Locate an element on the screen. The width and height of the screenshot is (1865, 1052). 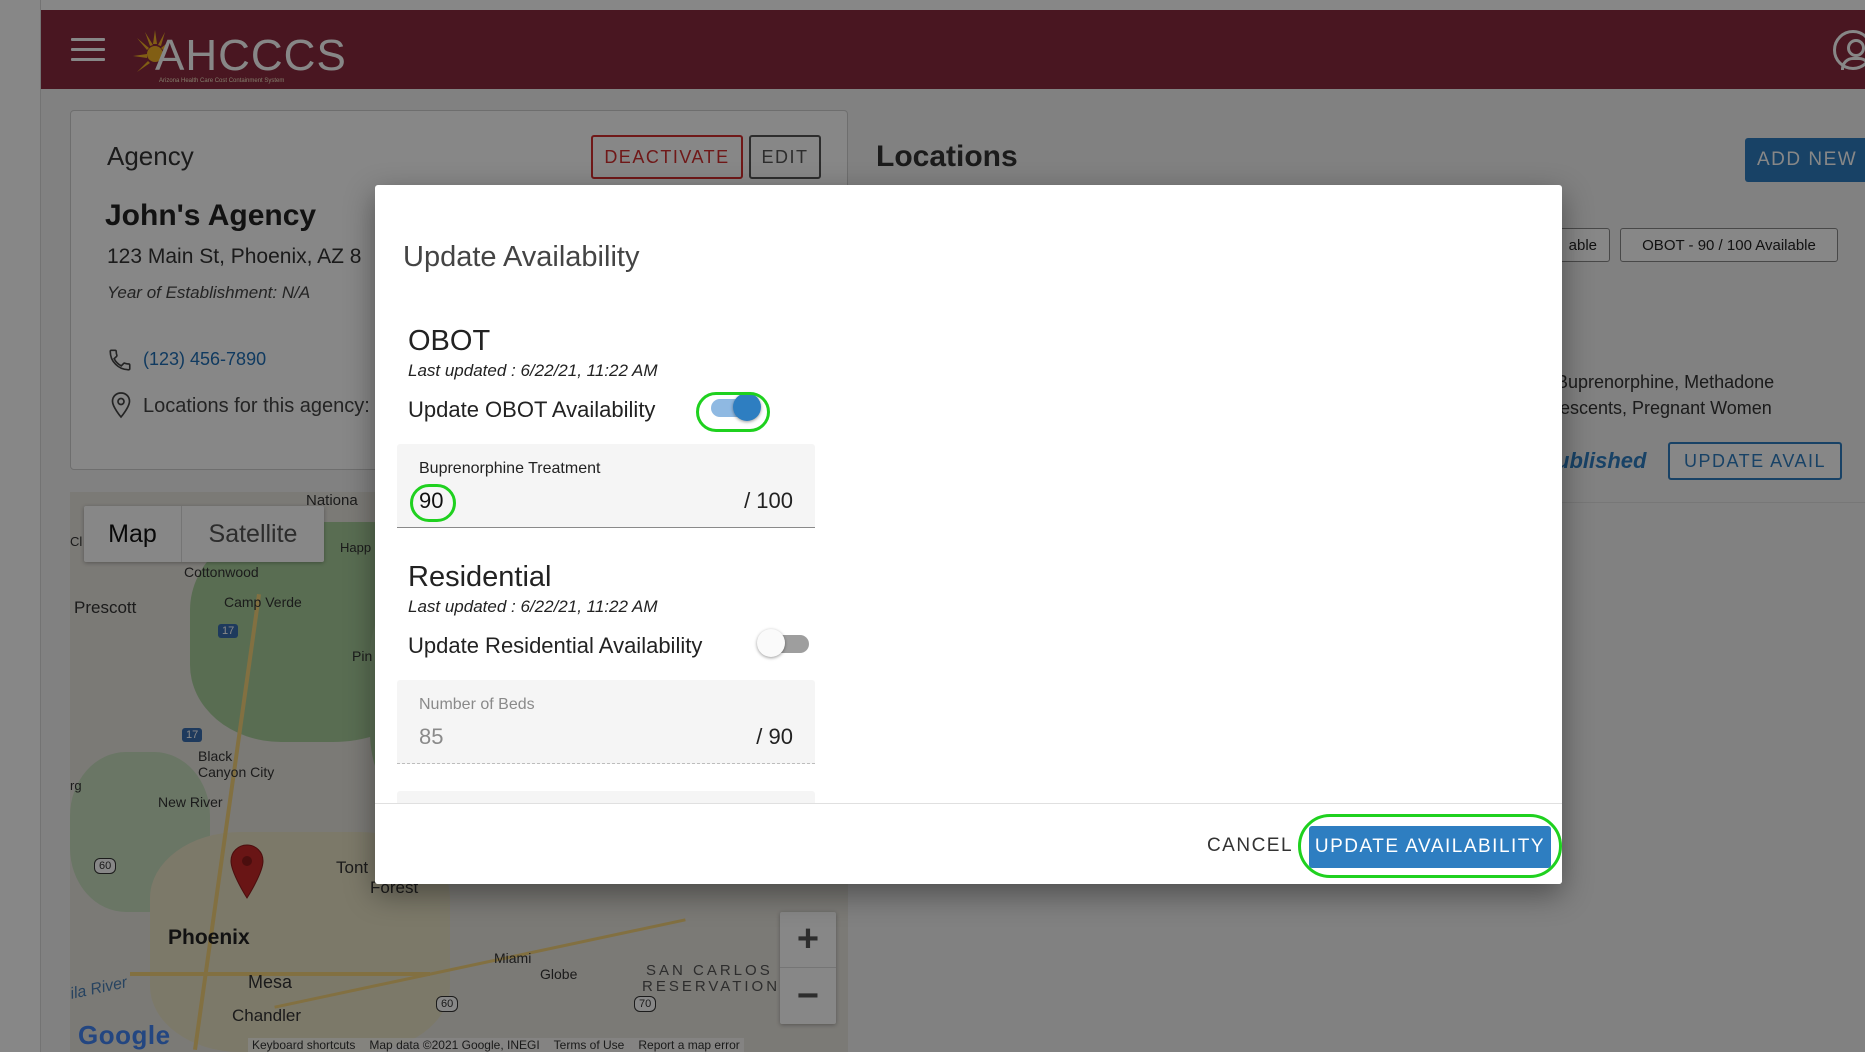
residential-toggle-label: Update Residential Availability is located at coordinates (555, 645).